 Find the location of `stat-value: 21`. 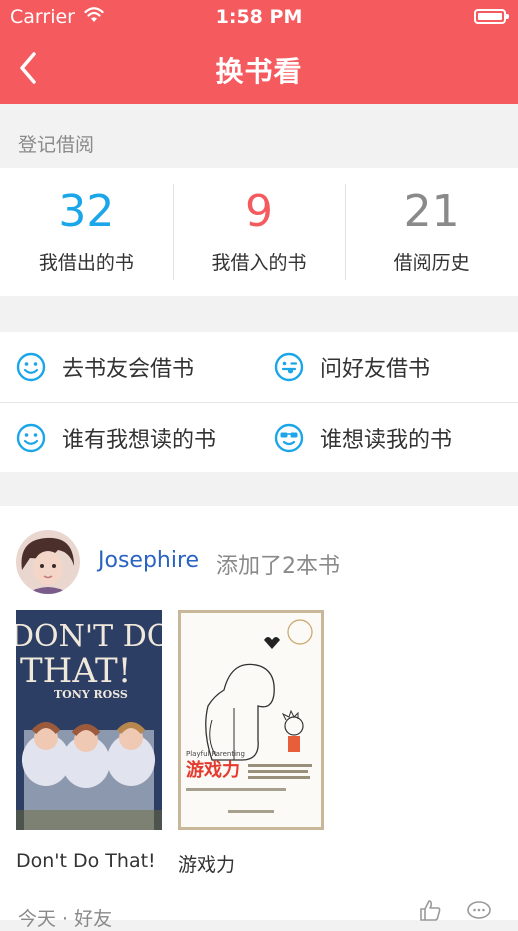

stat-value: 21 is located at coordinates (431, 211).